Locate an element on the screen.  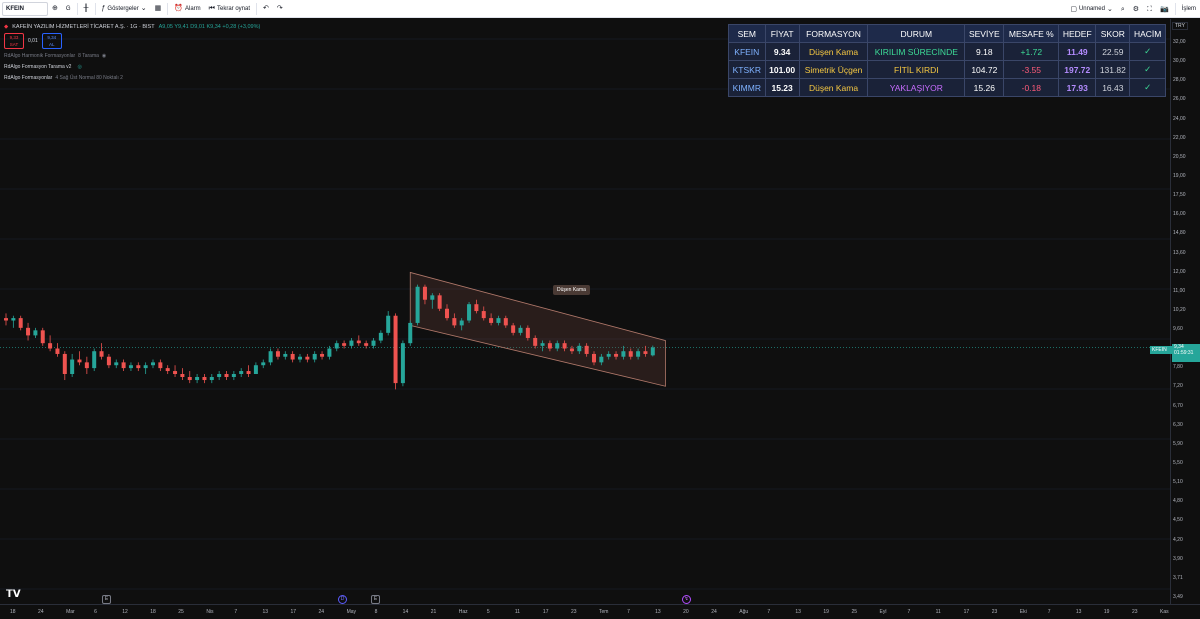
last-price-tag: 9,34 01:59:31 is located at coordinates (1186, 353).